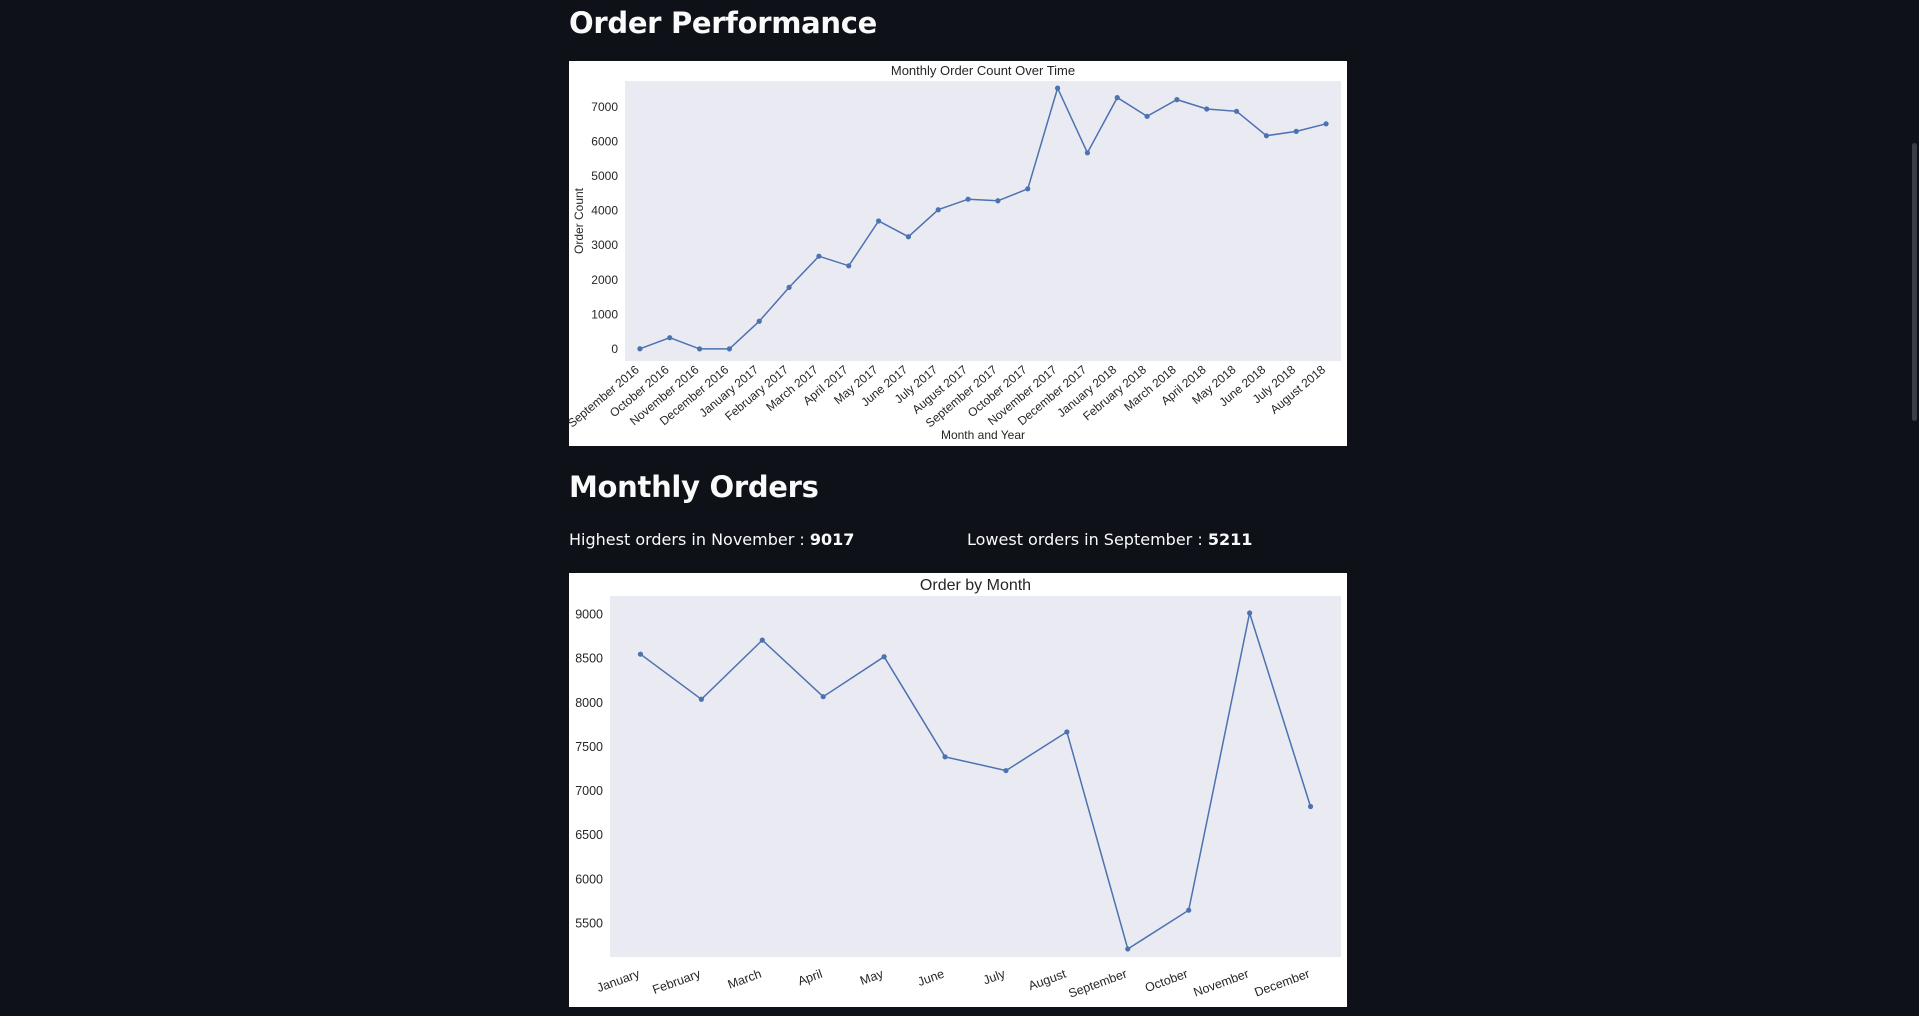 This screenshot has width=1919, height=1016. What do you see at coordinates (614, 349) in the screenshot?
I see `y-tick-label: 0` at bounding box center [614, 349].